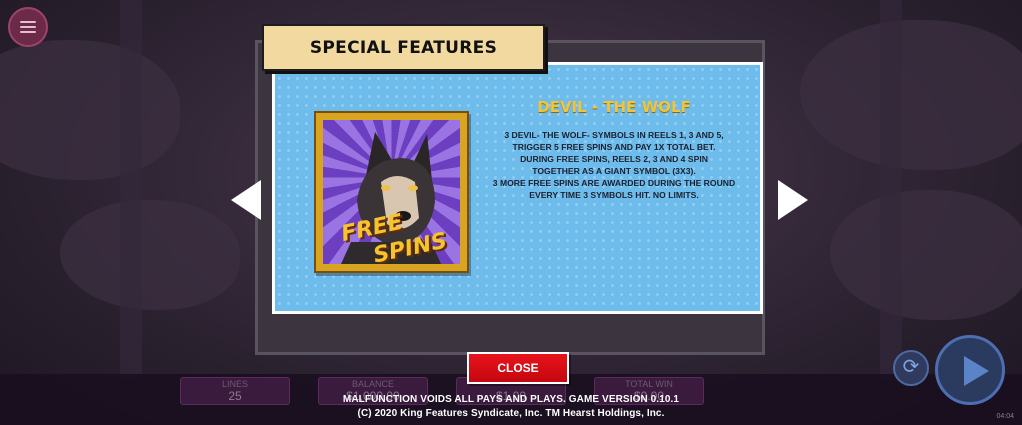  I want to click on special-features-header: SPECIAL FEATURES, so click(403, 47).